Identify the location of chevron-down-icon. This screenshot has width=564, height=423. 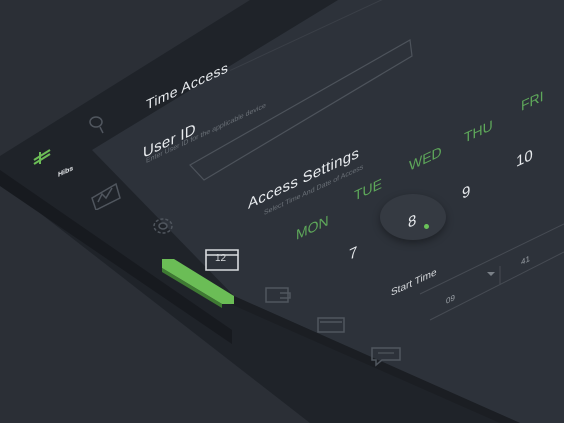
(491, 274).